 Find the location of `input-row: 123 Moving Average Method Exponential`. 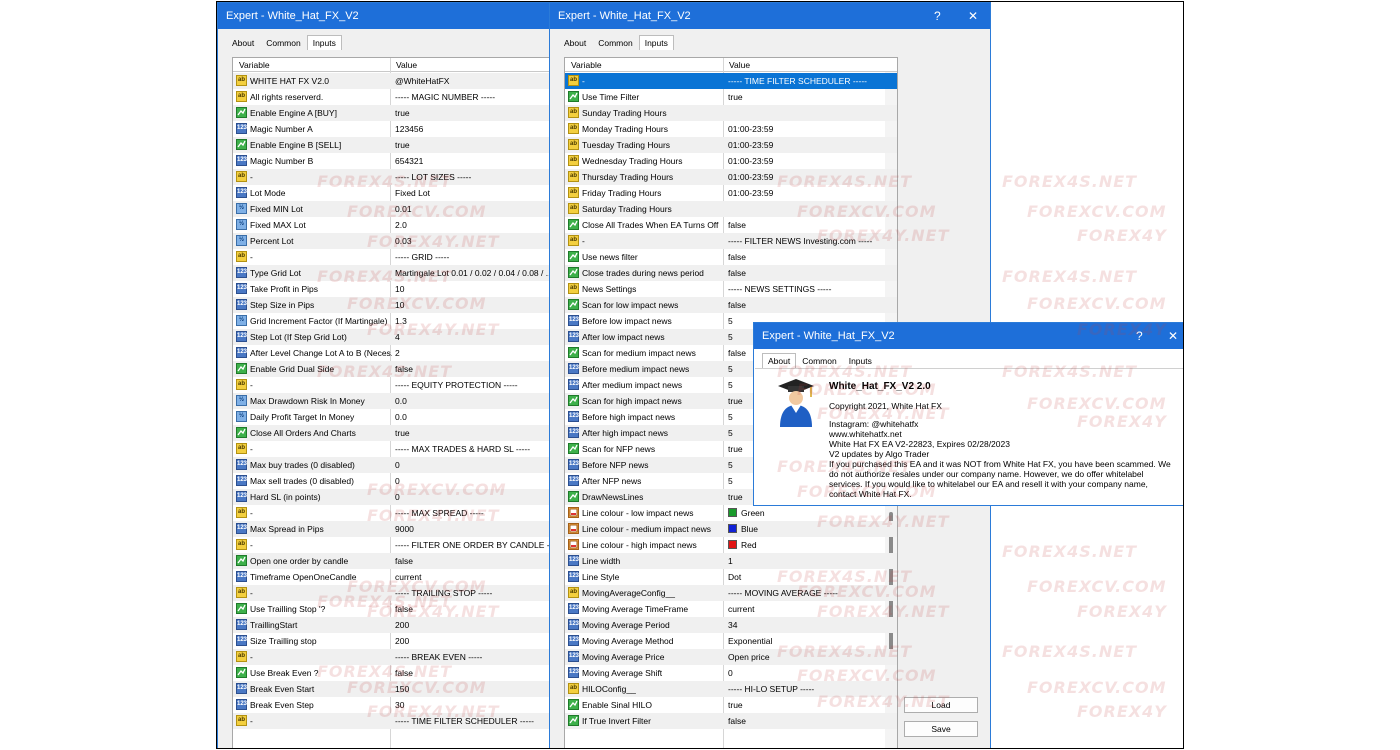

input-row: 123 Moving Average Method Exponential is located at coordinates (731, 641).